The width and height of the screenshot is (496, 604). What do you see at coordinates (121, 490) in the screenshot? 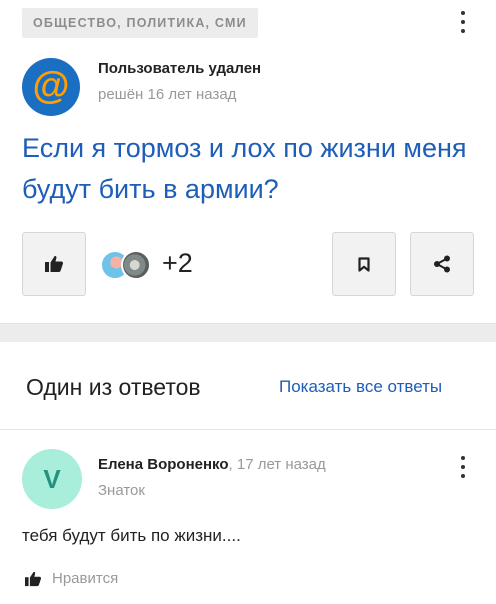
I see `answer-author-rank: Знаток` at bounding box center [121, 490].